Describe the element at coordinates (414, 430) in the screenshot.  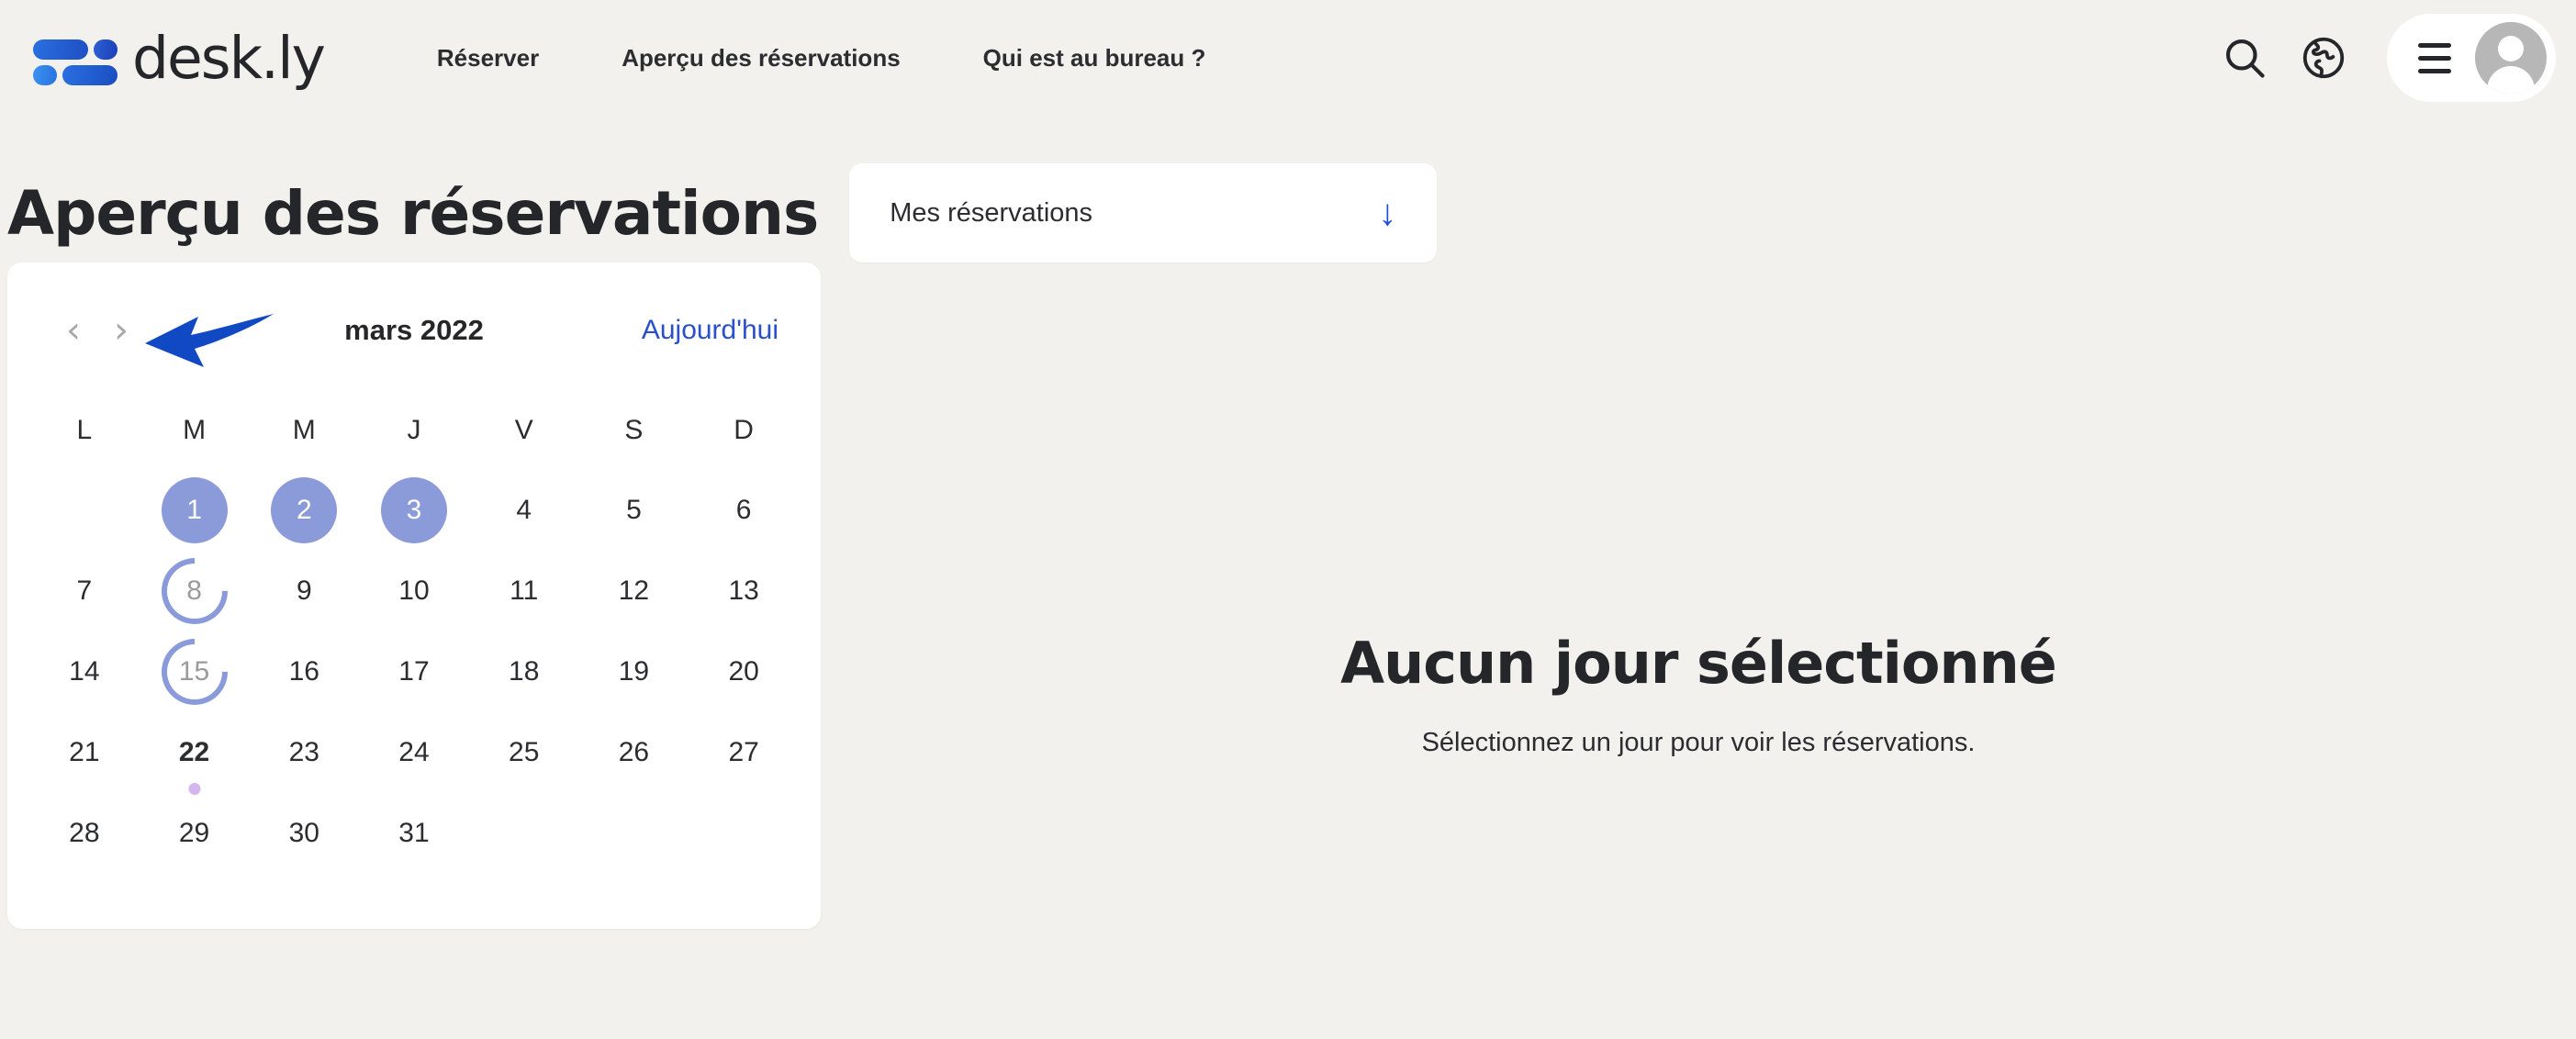
I see `calendar-weekday-header: J` at that location.